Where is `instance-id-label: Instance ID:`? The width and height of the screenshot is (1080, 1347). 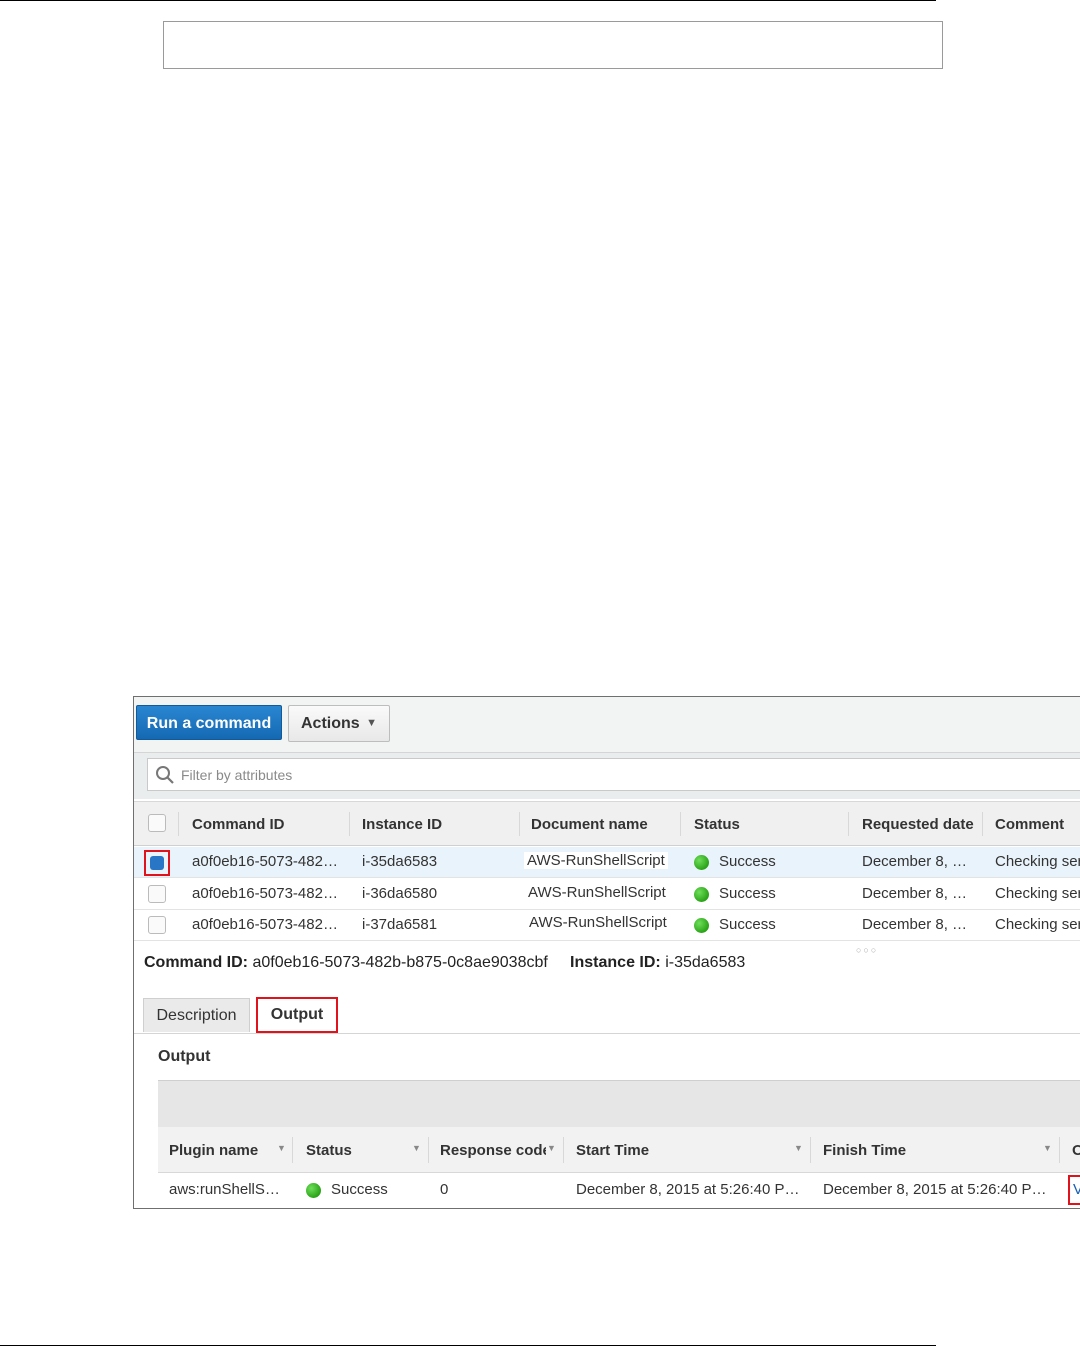 instance-id-label: Instance ID: is located at coordinates (615, 962).